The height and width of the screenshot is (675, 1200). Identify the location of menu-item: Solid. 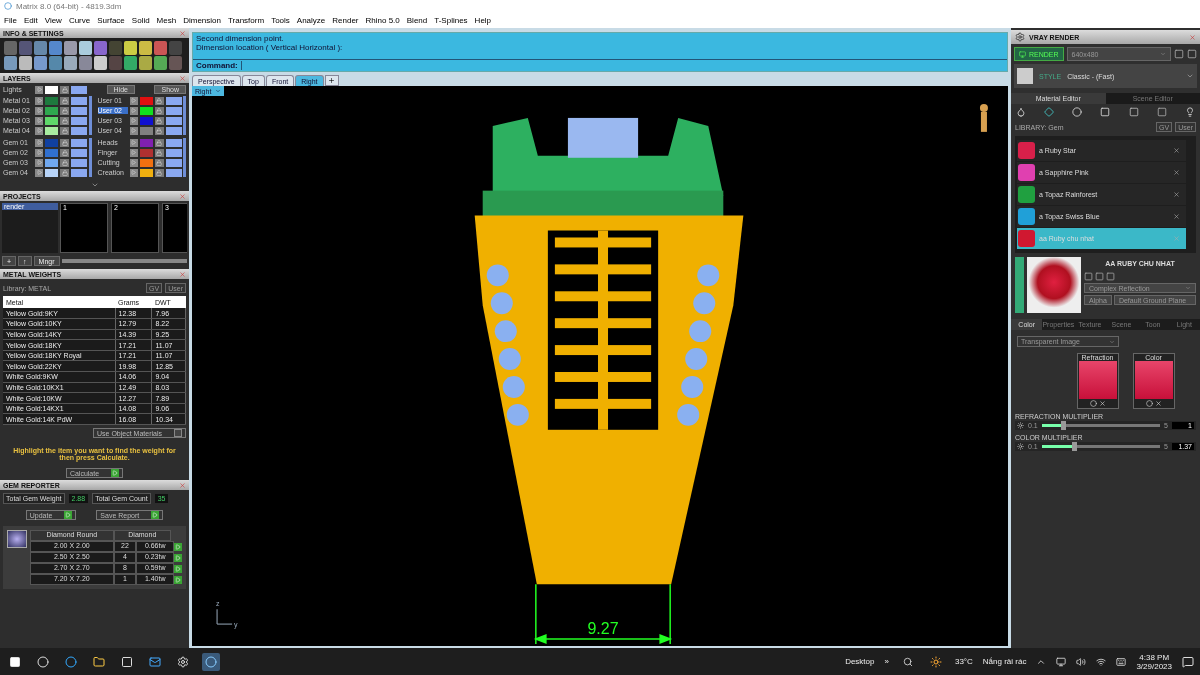
(140, 20).